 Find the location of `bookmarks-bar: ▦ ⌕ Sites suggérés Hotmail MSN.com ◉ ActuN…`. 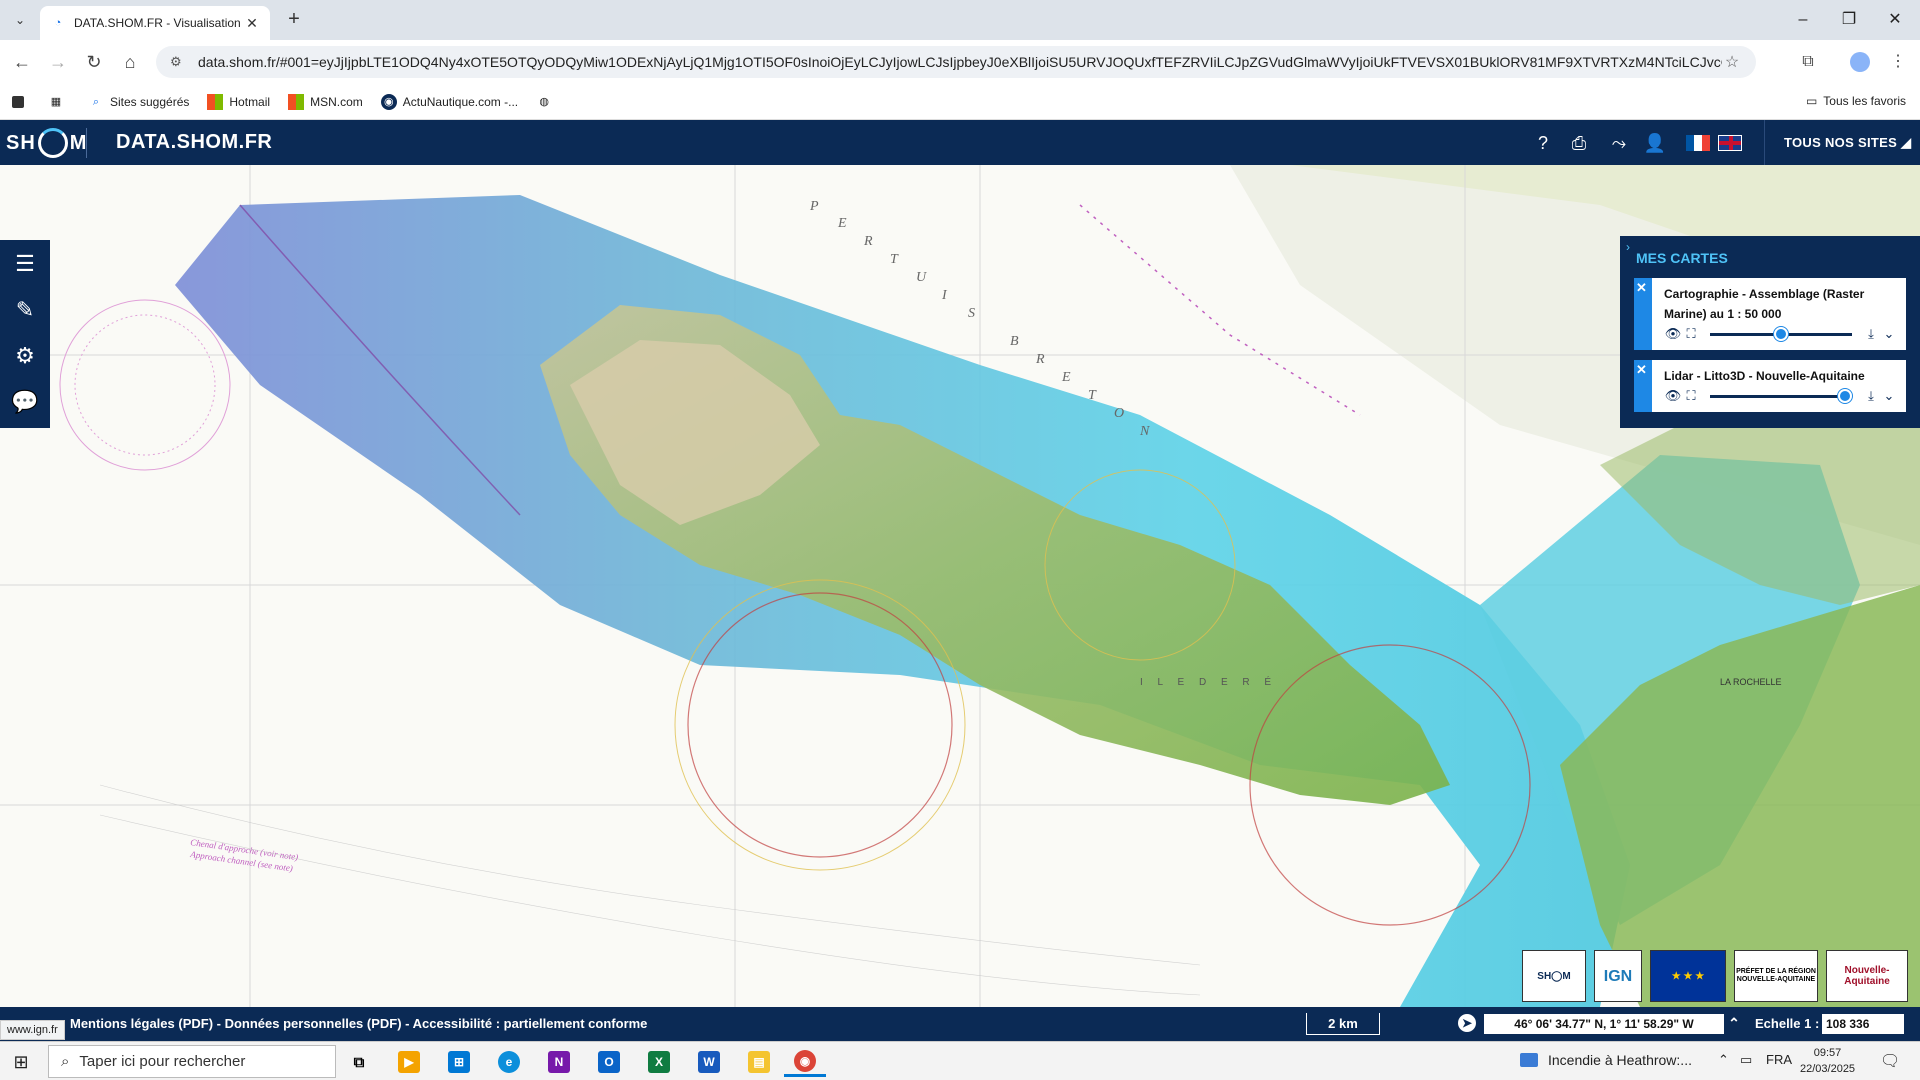

bookmarks-bar: ▦ ⌕ Sites suggérés Hotmail MSN.com ◉ ActuN… is located at coordinates (960, 102).